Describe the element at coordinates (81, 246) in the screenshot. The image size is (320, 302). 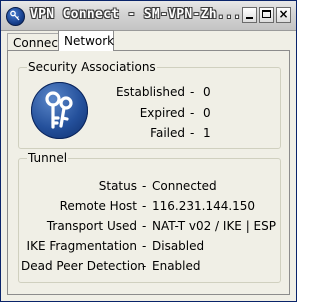
I see `tunnel-label: IKE Fragmentation` at that location.